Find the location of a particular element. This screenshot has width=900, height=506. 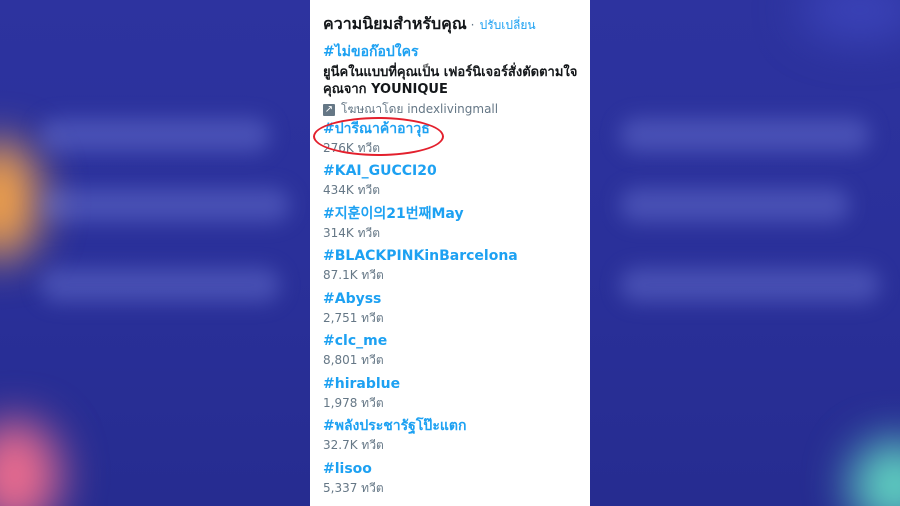

trend-count: 1,978 ทวีต is located at coordinates (353, 403).